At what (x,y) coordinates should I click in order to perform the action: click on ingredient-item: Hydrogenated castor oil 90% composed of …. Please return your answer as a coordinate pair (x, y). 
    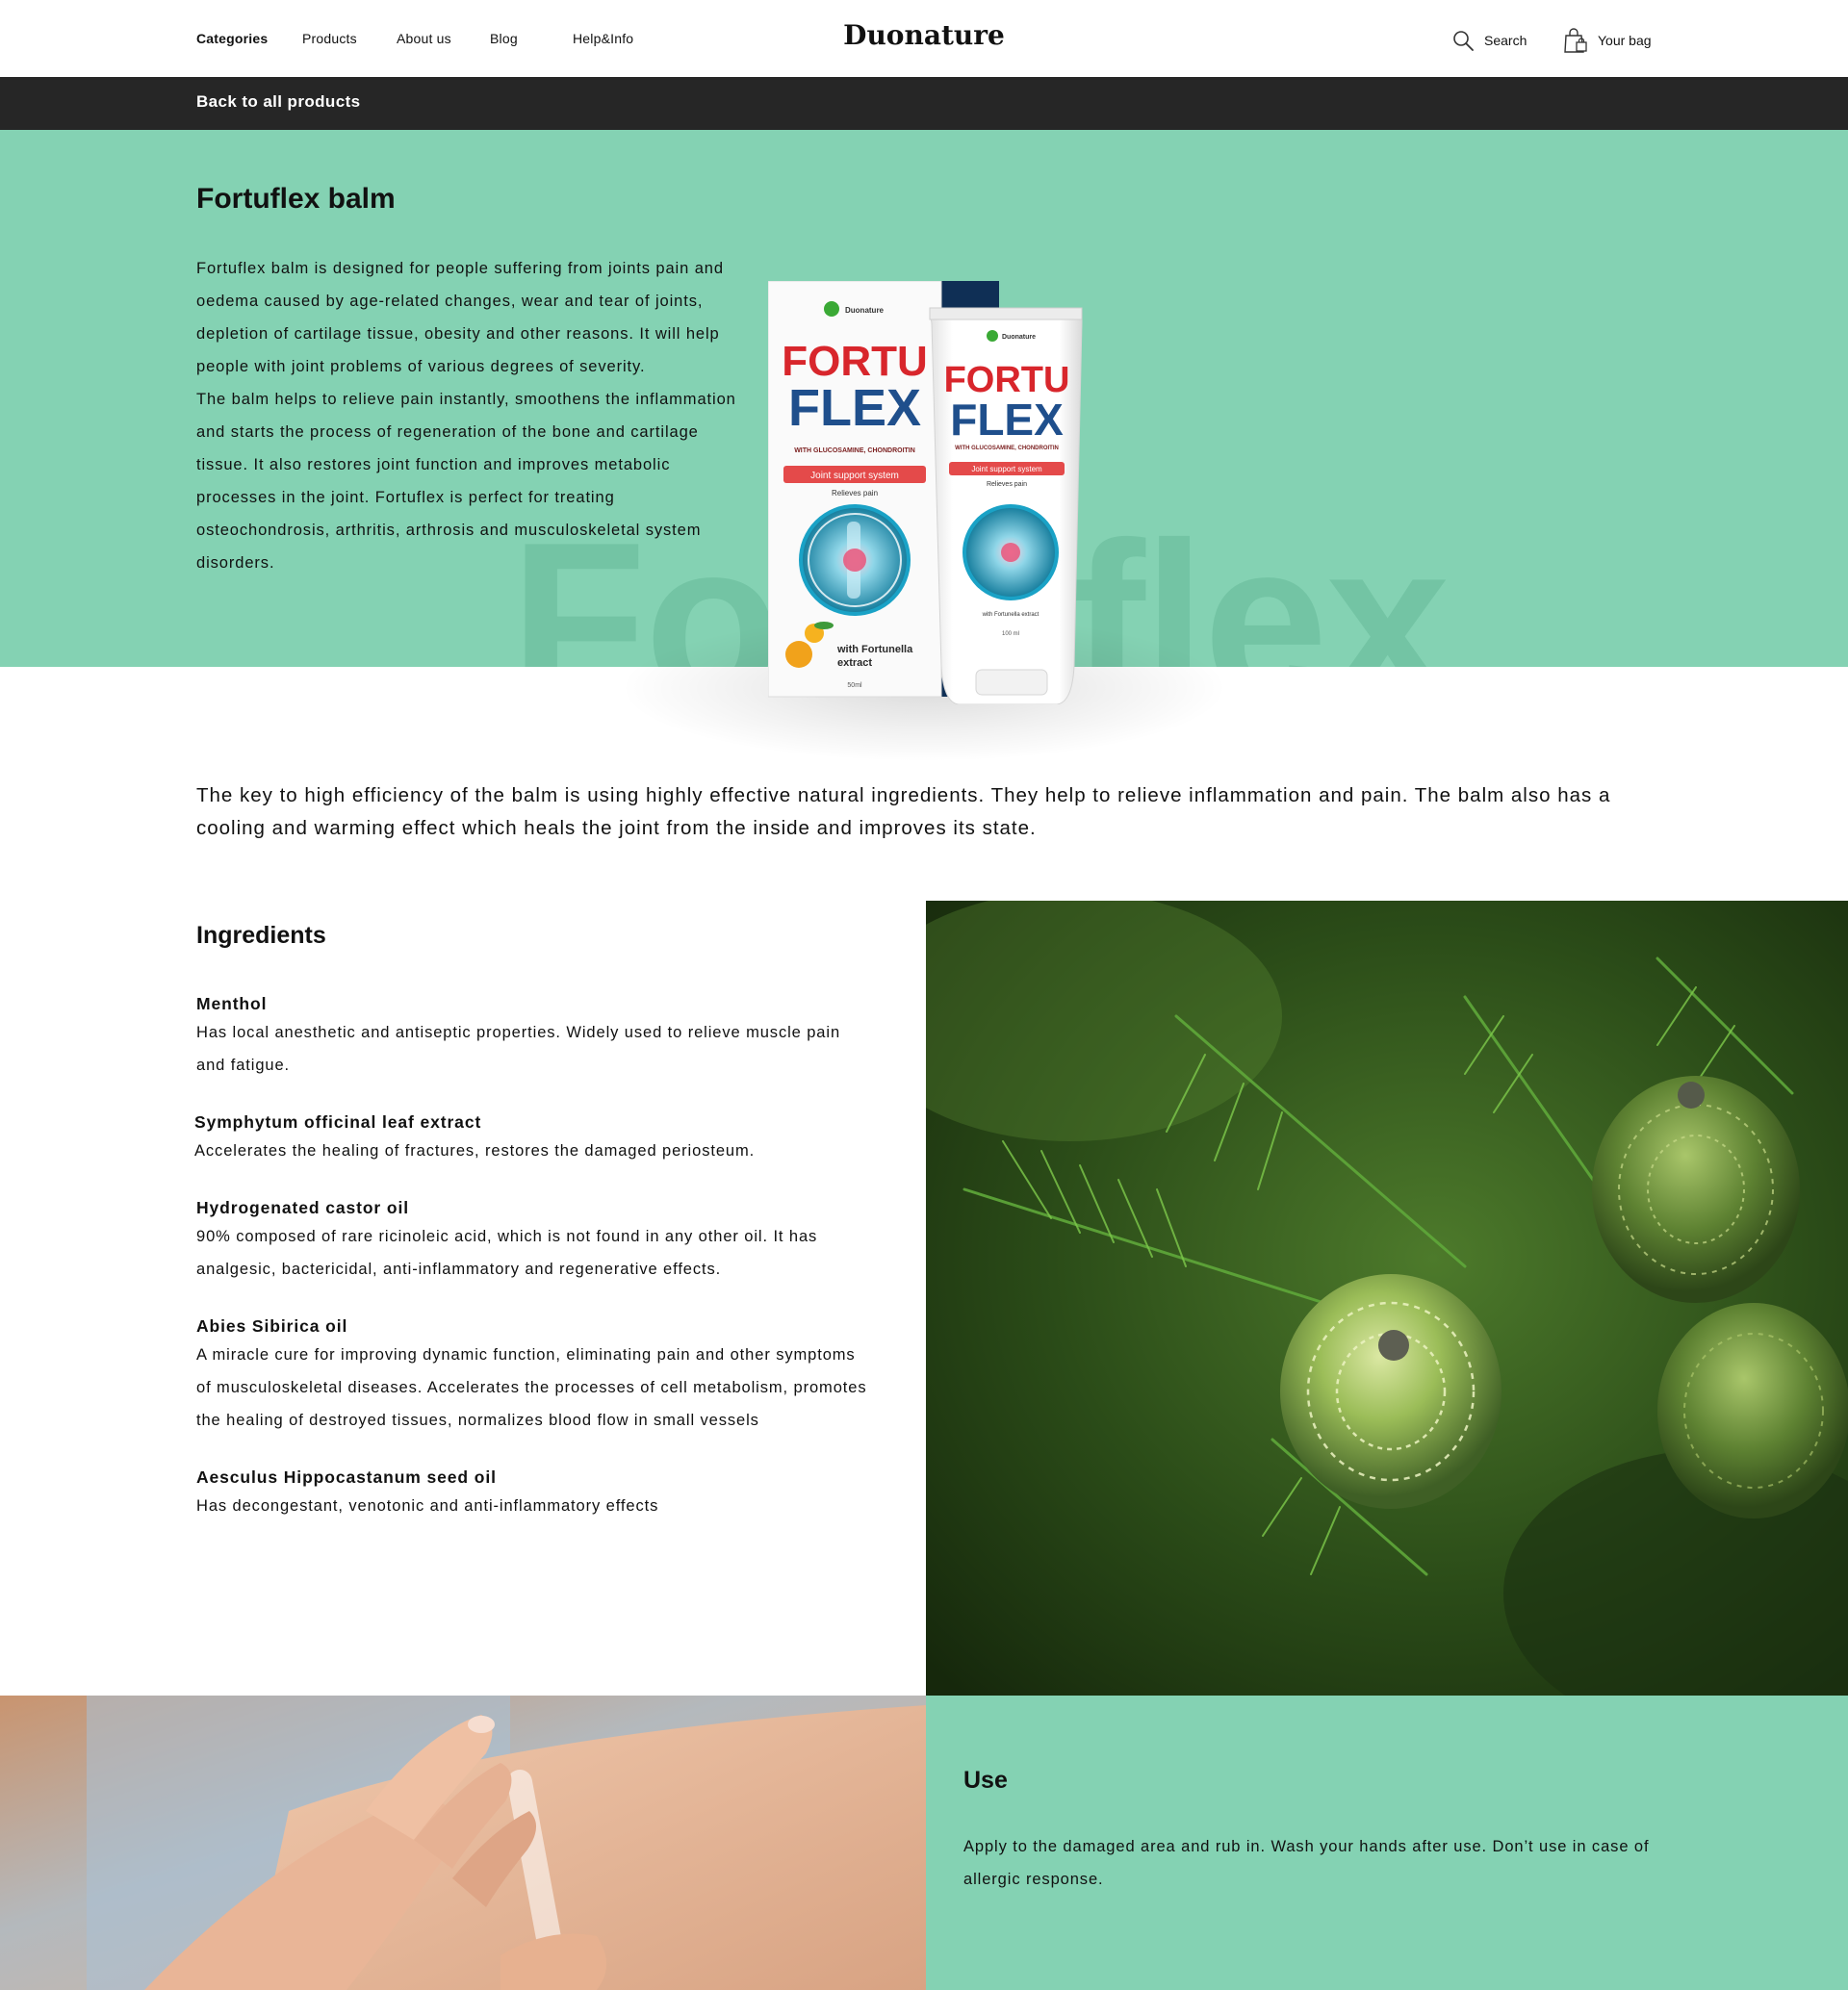
    Looking at the image, I should click on (533, 1240).